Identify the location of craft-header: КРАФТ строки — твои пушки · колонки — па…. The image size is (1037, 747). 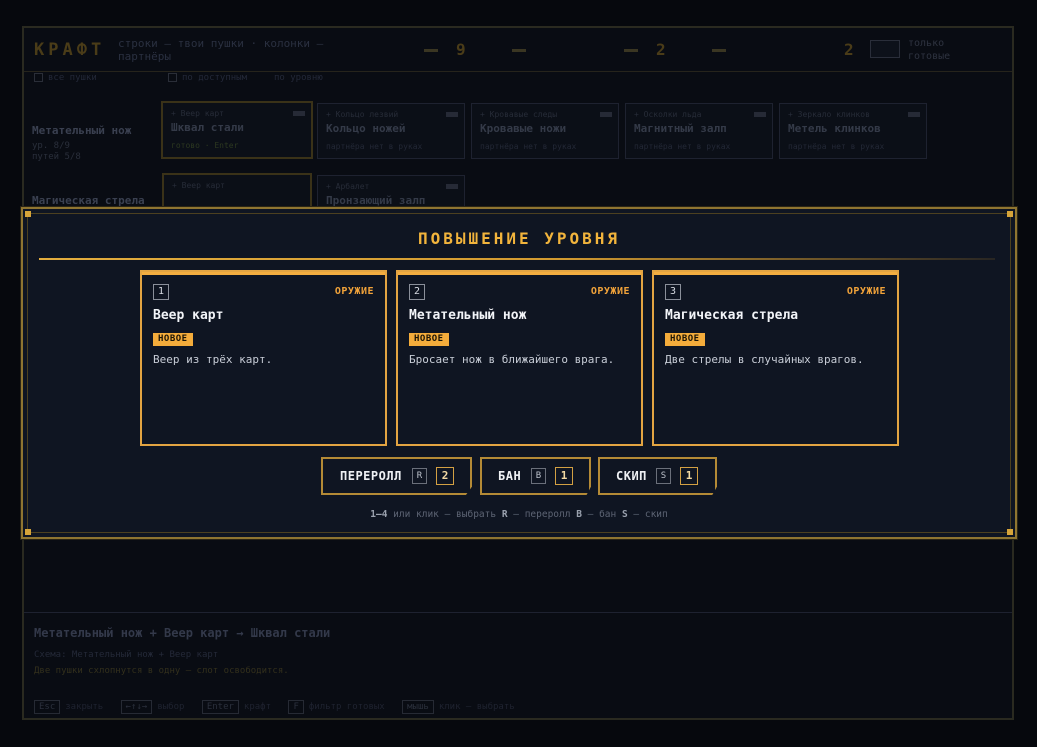
(518, 50).